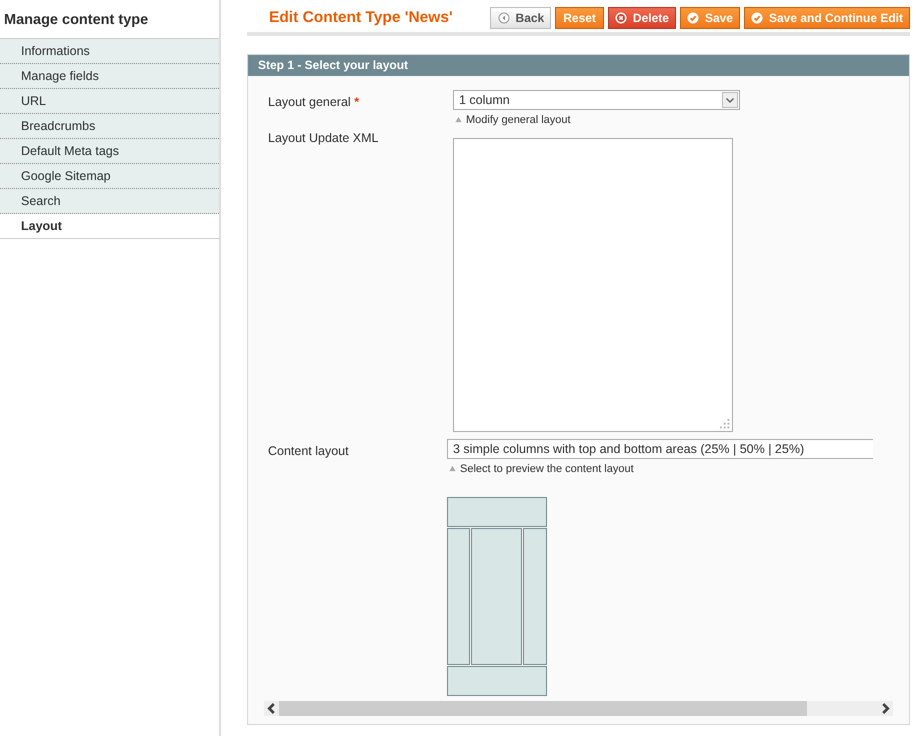 The image size is (916, 736). I want to click on sidebar-item: Google Sitemap, so click(109, 176).